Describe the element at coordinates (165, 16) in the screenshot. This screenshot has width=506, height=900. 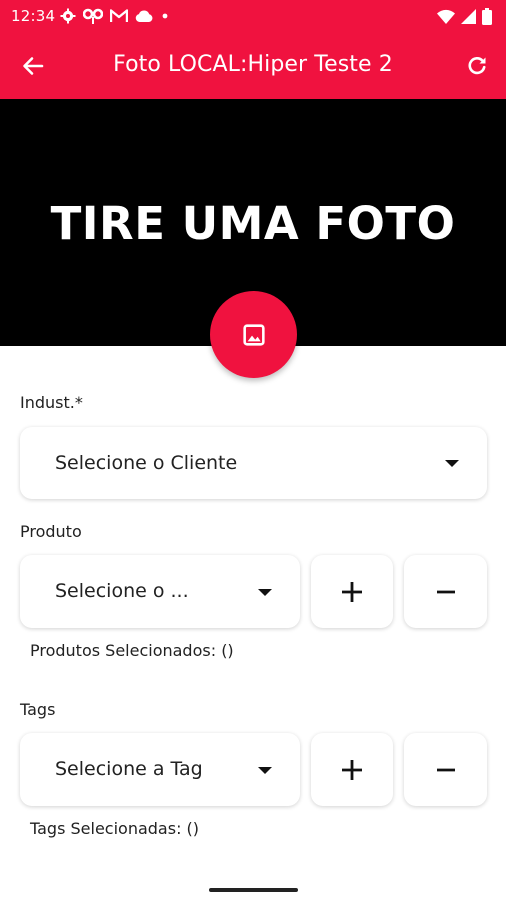
I see `dot-icon` at that location.